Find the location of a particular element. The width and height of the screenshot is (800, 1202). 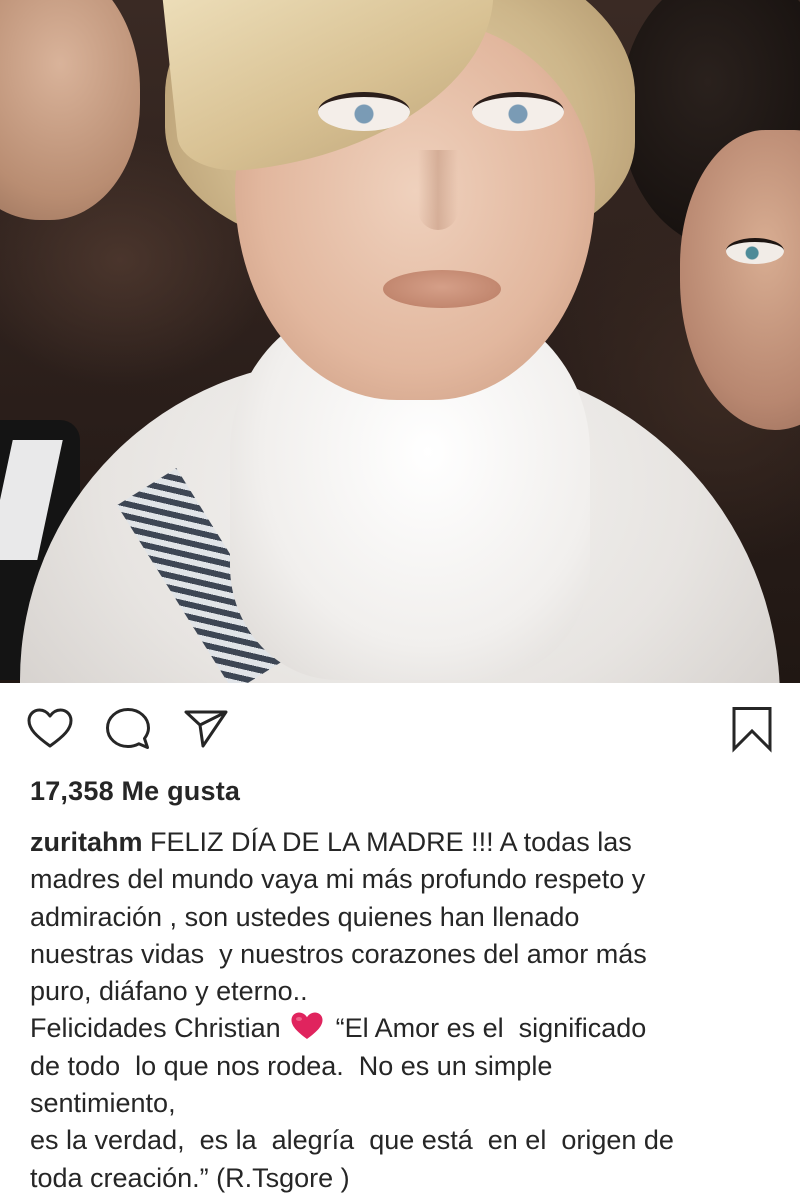

paper-plane-icon is located at coordinates (206, 729).